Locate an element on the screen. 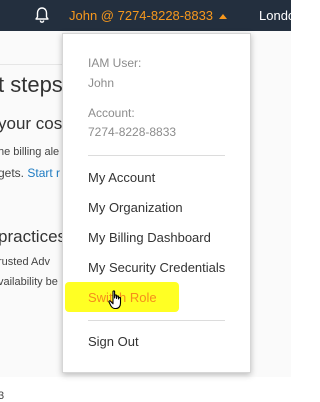 The image size is (320, 402). iam-user-value: John is located at coordinates (101, 83).